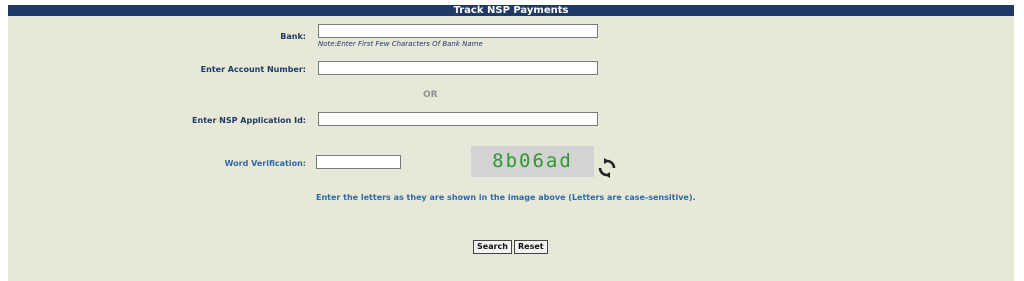  I want to click on bank-input, so click(458, 31).